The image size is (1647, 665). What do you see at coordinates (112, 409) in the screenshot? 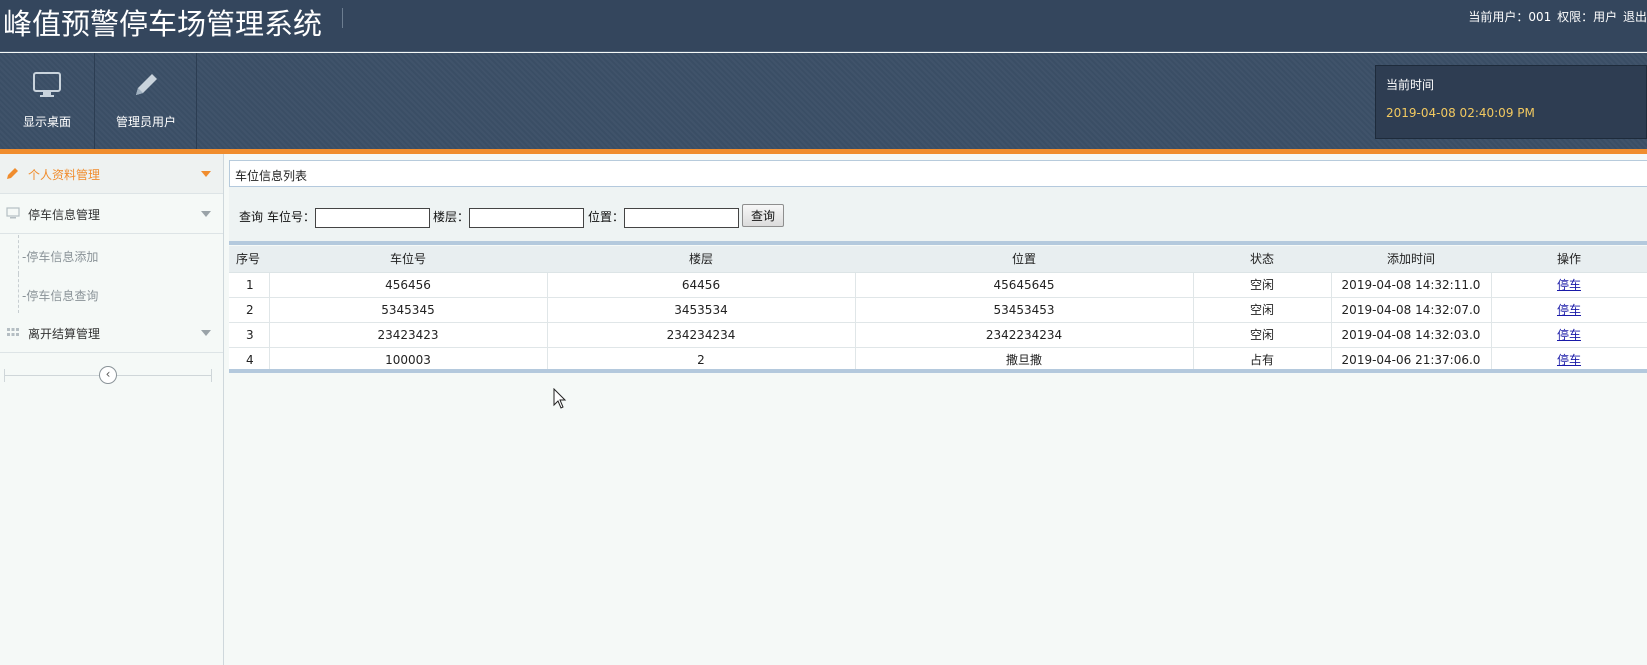
I see `sidebar: 个人资料管理 停车信息管理 -停车信息添加 -停车信息查询 离开结算管理 ‹` at bounding box center [112, 409].